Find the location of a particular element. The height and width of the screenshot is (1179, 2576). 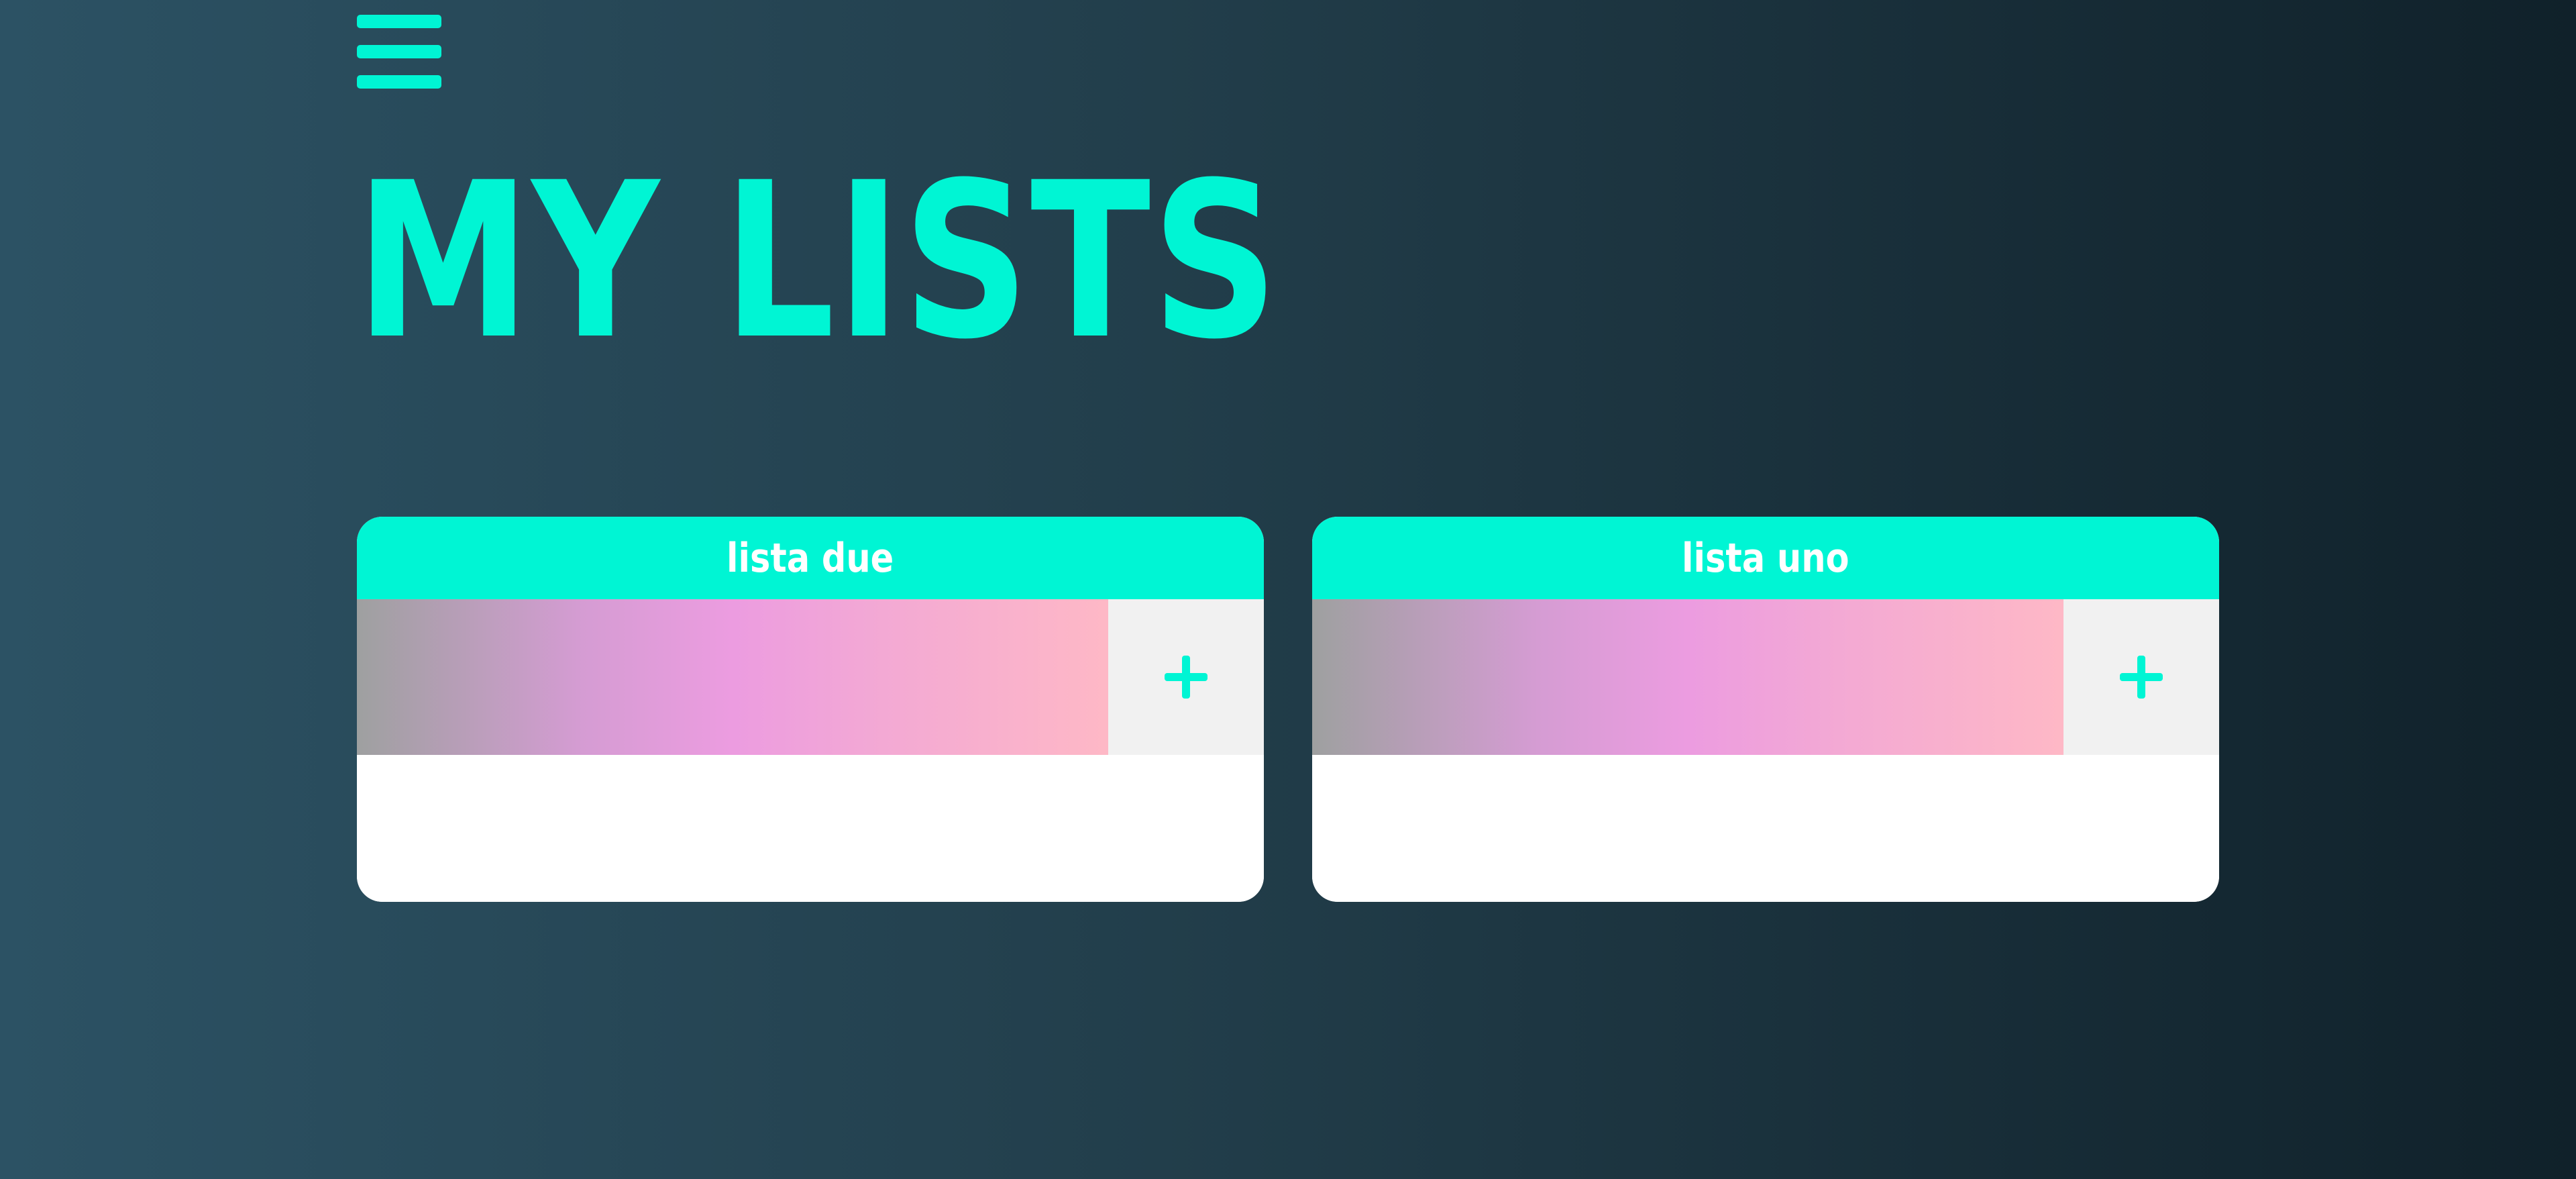

list-card: lista due is located at coordinates (810, 709).